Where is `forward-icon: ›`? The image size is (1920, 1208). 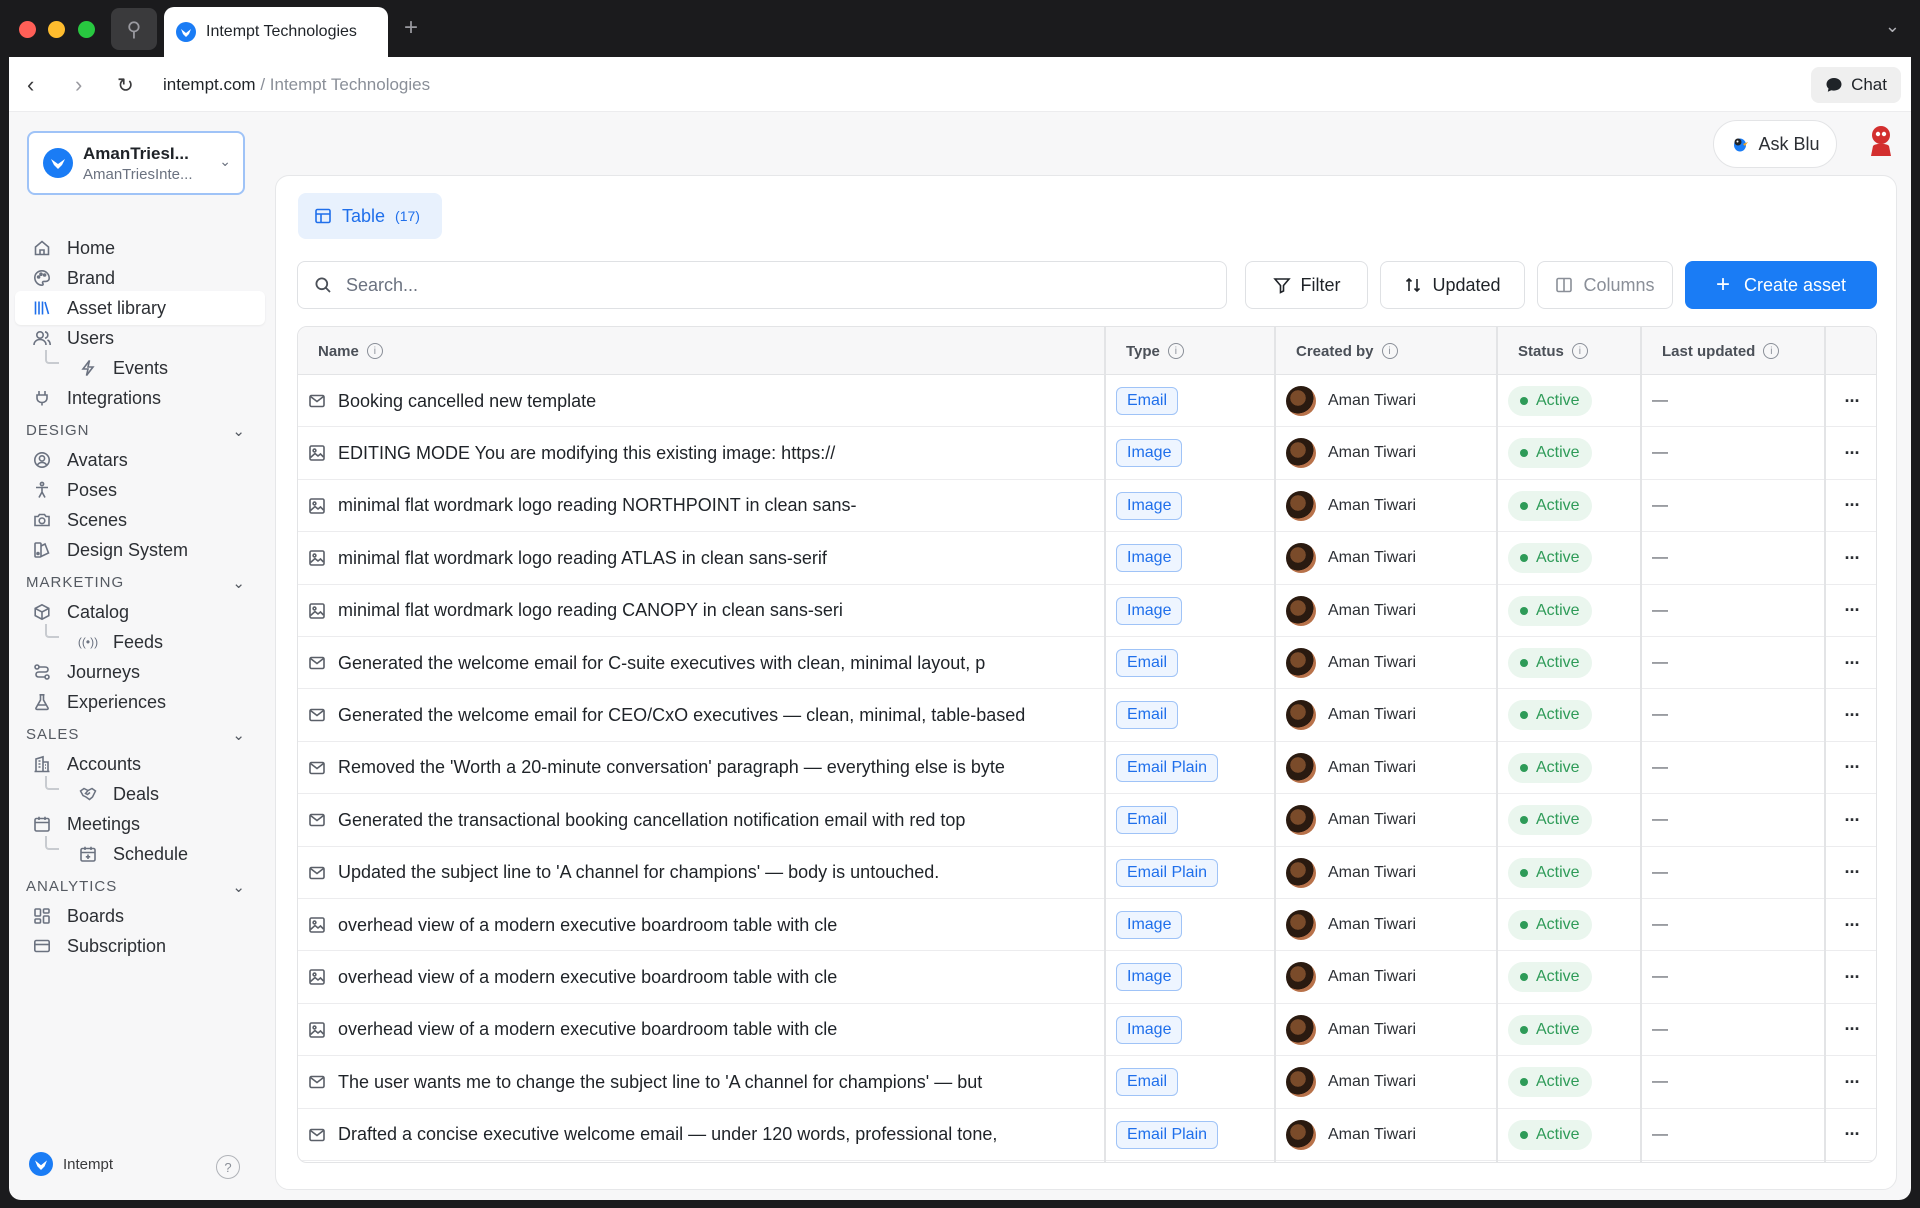 forward-icon: › is located at coordinates (78, 85).